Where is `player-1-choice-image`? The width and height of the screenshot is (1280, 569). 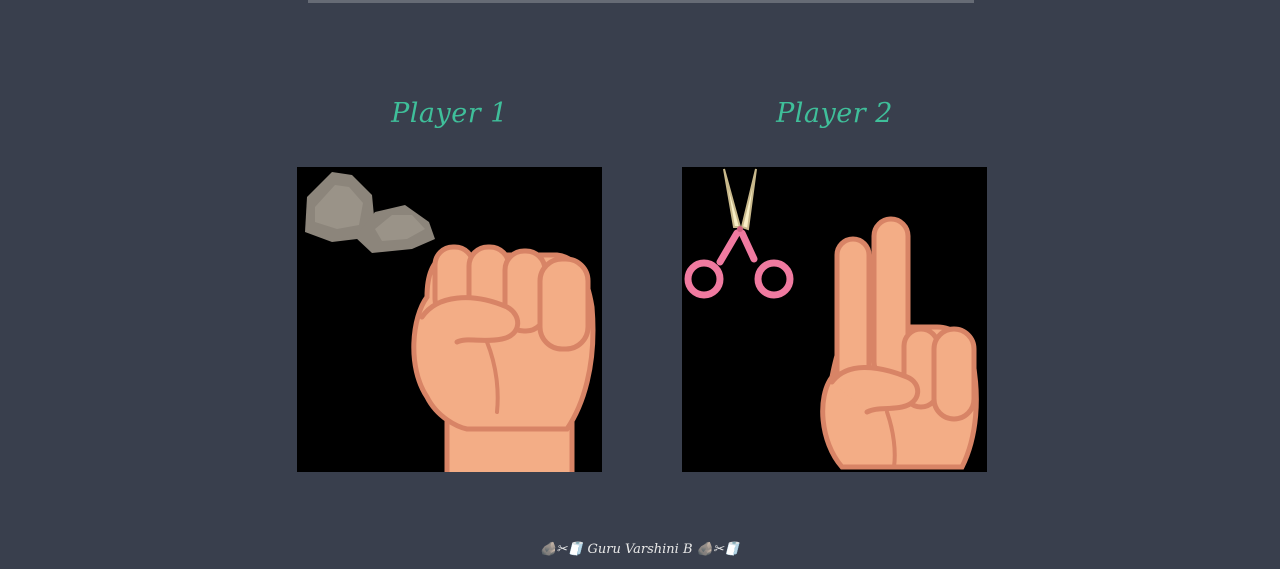 player-1-choice-image is located at coordinates (449, 319).